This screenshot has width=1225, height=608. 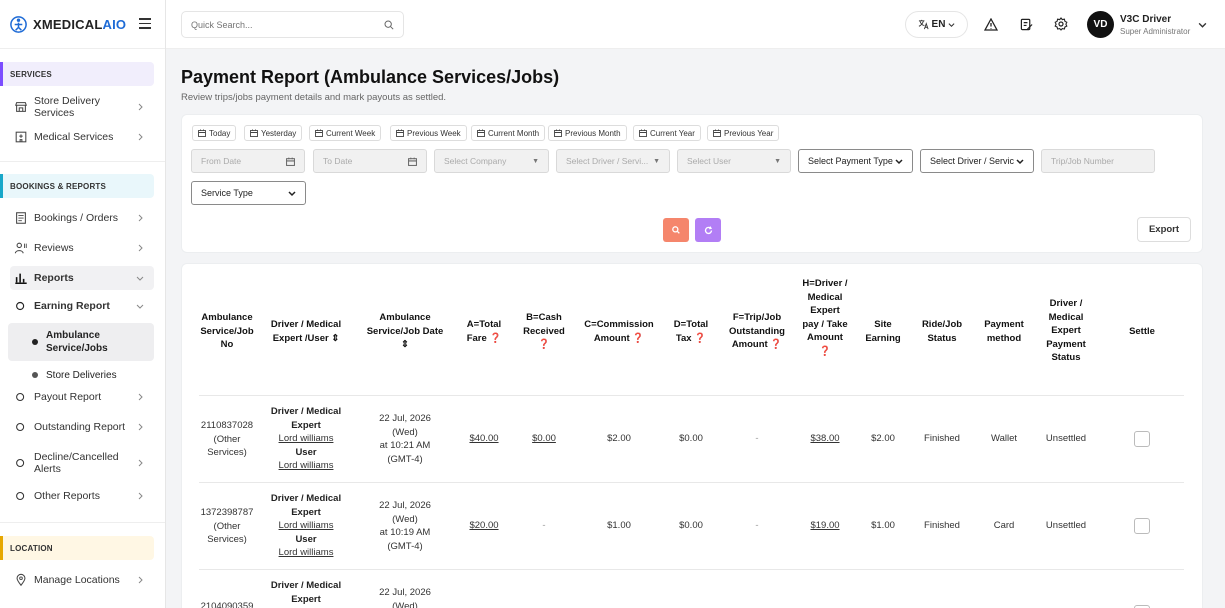 What do you see at coordinates (1155, 31) in the screenshot?
I see `user-role: Super Administrator` at bounding box center [1155, 31].